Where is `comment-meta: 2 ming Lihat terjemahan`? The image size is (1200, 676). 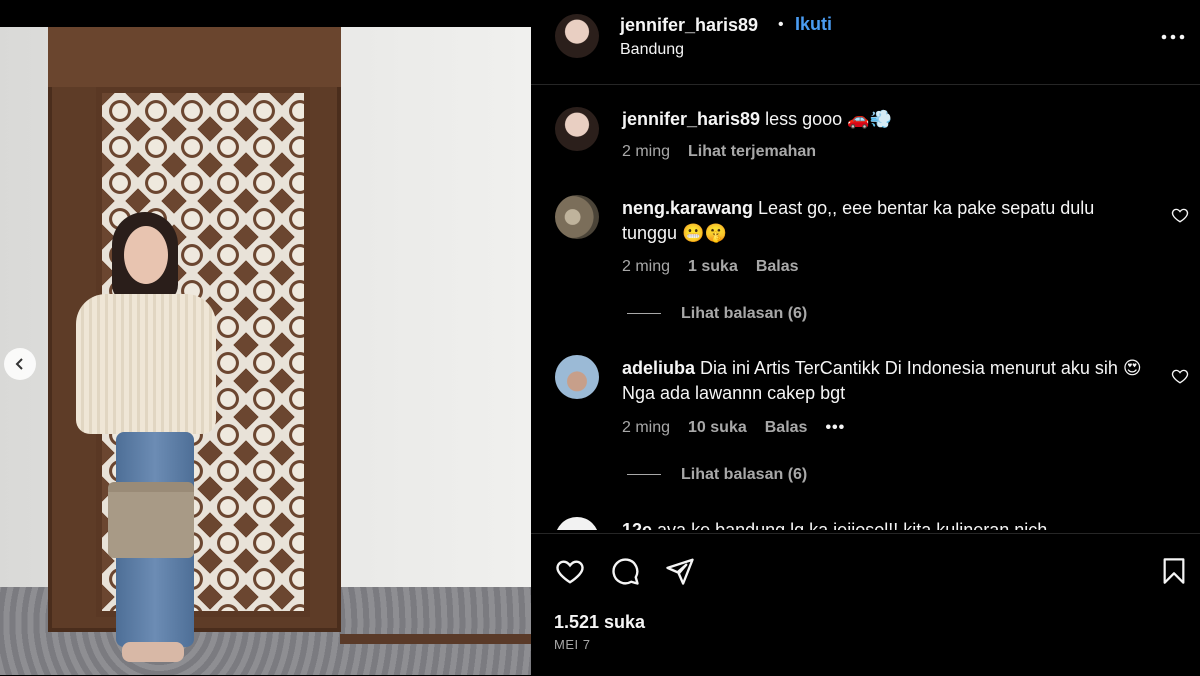 comment-meta: 2 ming Lihat terjemahan is located at coordinates (728, 152).